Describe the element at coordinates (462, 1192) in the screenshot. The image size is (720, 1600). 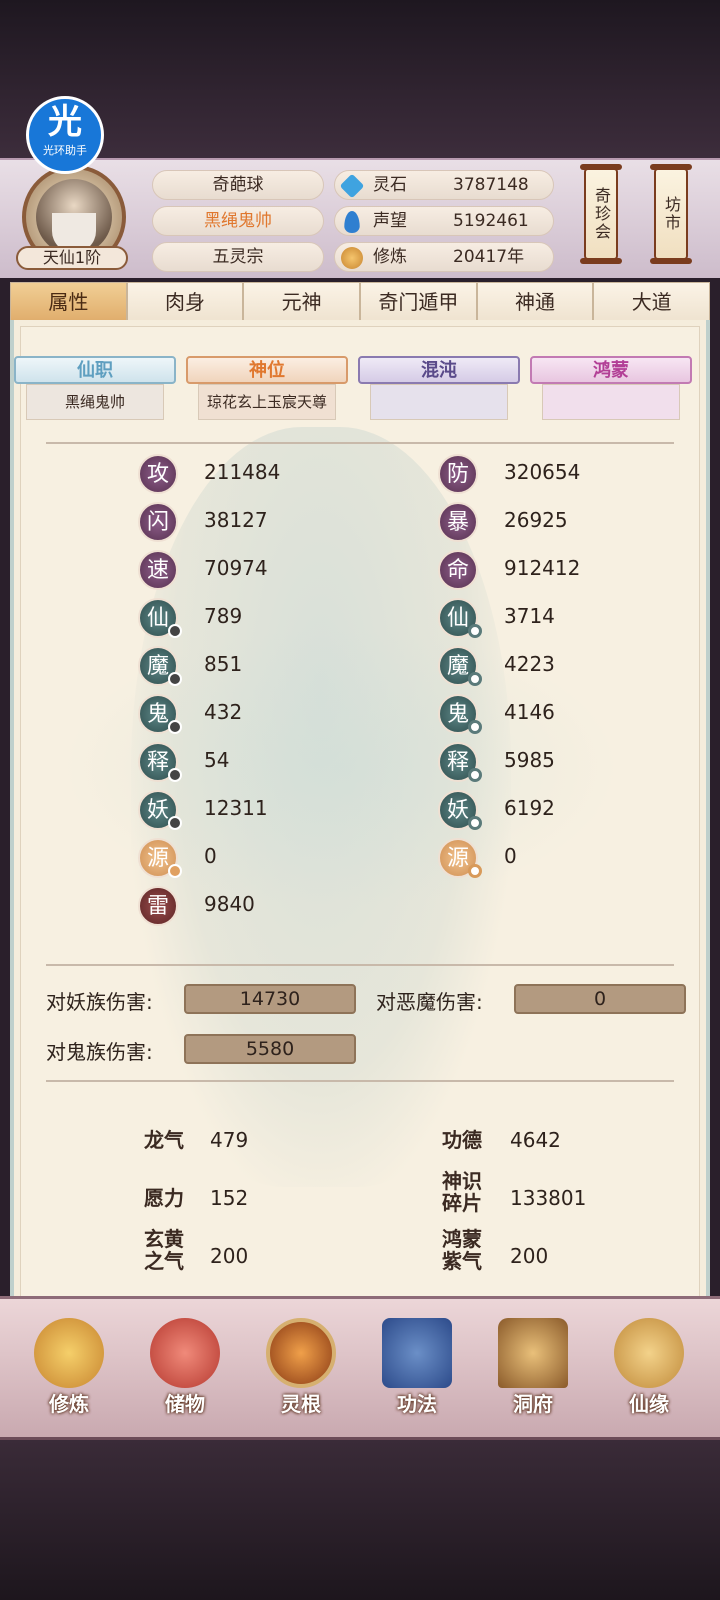
I see `divine-sense-fragment-label: 神识碎片` at that location.